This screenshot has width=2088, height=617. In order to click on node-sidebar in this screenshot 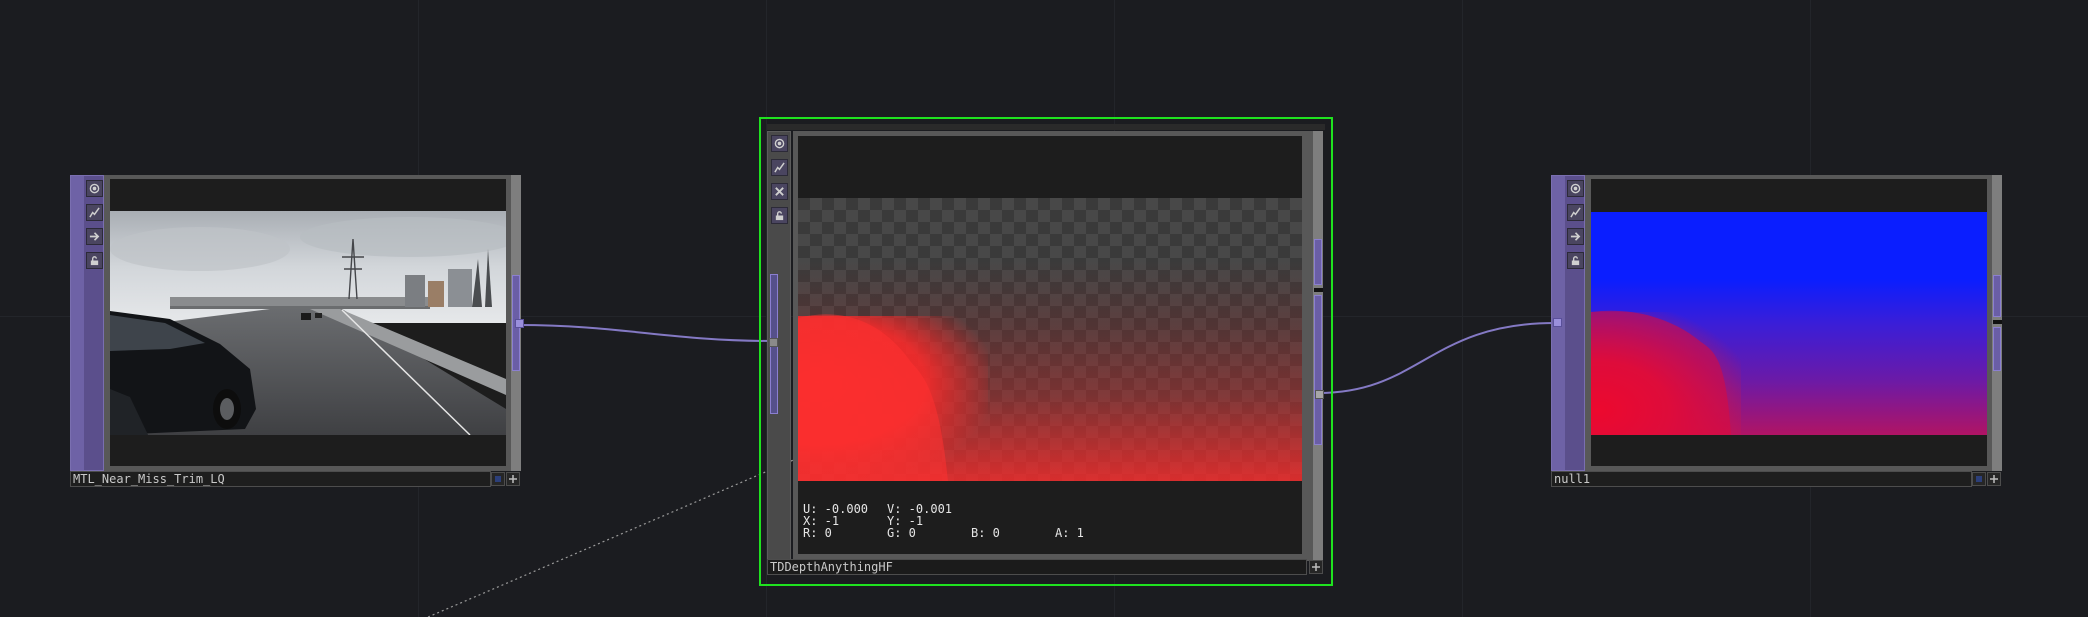, I will do `click(87, 323)`.